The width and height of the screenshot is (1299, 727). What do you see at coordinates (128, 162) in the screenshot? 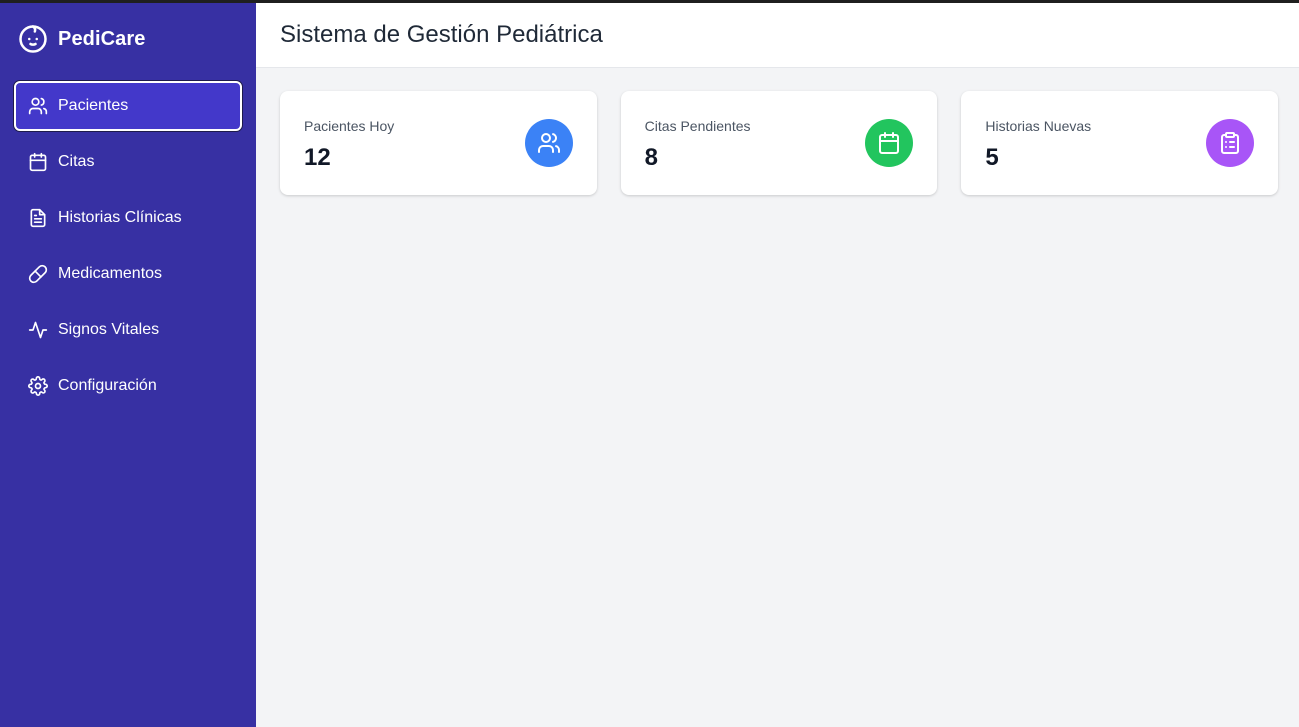
I see `sidebar-item-citas: Citas` at bounding box center [128, 162].